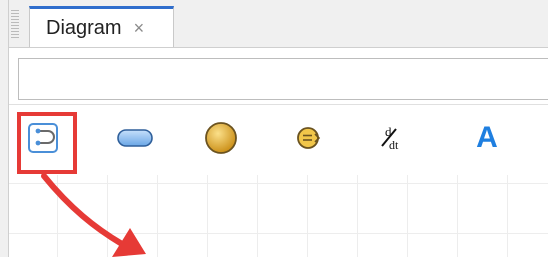 The width and height of the screenshot is (548, 257). I want to click on svg-text: dt, so click(394, 145).